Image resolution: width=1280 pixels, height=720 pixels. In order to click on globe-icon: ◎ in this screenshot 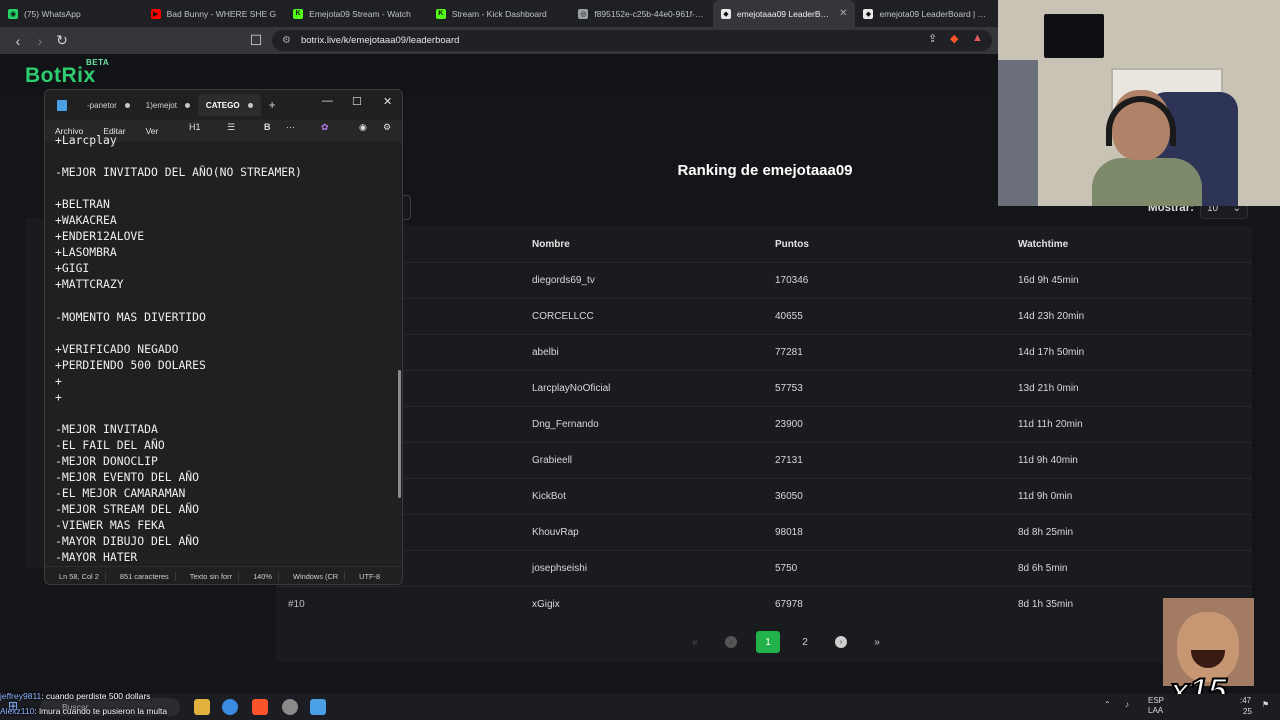, I will do `click(583, 13)`.